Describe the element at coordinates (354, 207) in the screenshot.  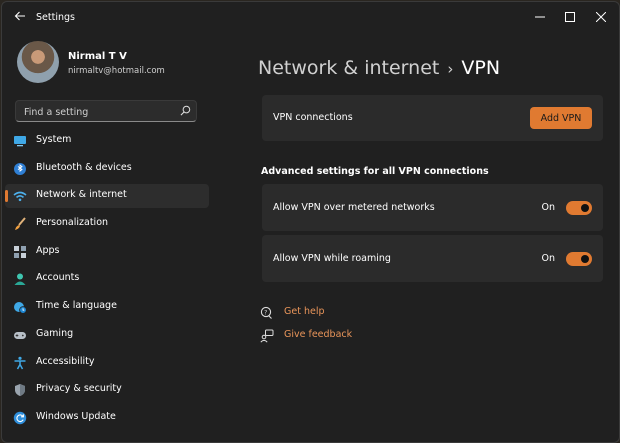
I see `metered-networks-label: Allow VPN over metered networks` at that location.